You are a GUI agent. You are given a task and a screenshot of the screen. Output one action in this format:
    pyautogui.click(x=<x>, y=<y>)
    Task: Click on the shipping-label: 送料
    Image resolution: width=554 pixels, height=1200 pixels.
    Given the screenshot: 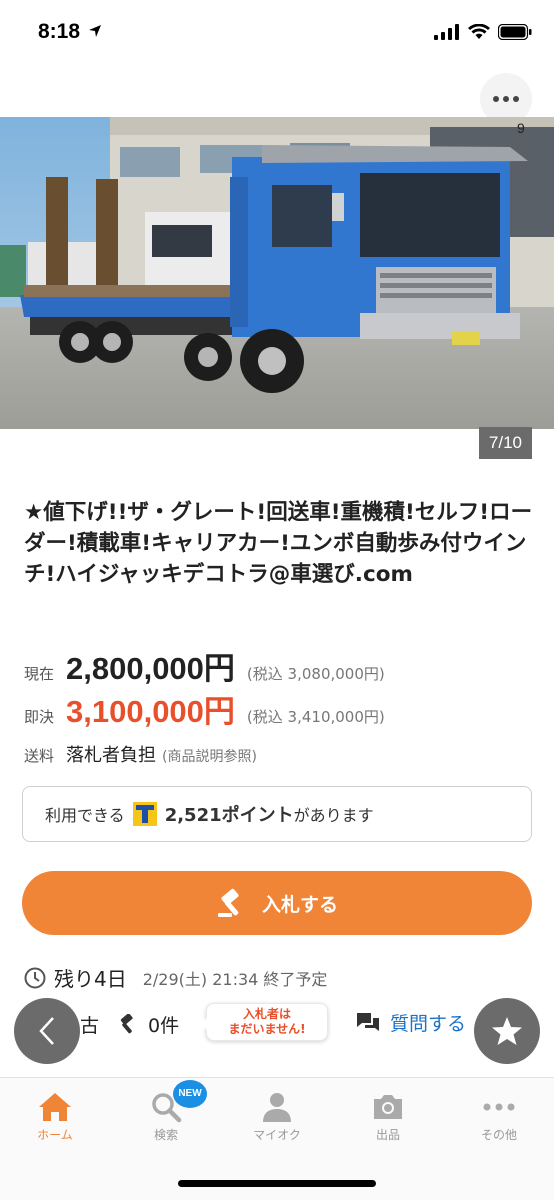 What is the action you would take?
    pyautogui.click(x=39, y=756)
    